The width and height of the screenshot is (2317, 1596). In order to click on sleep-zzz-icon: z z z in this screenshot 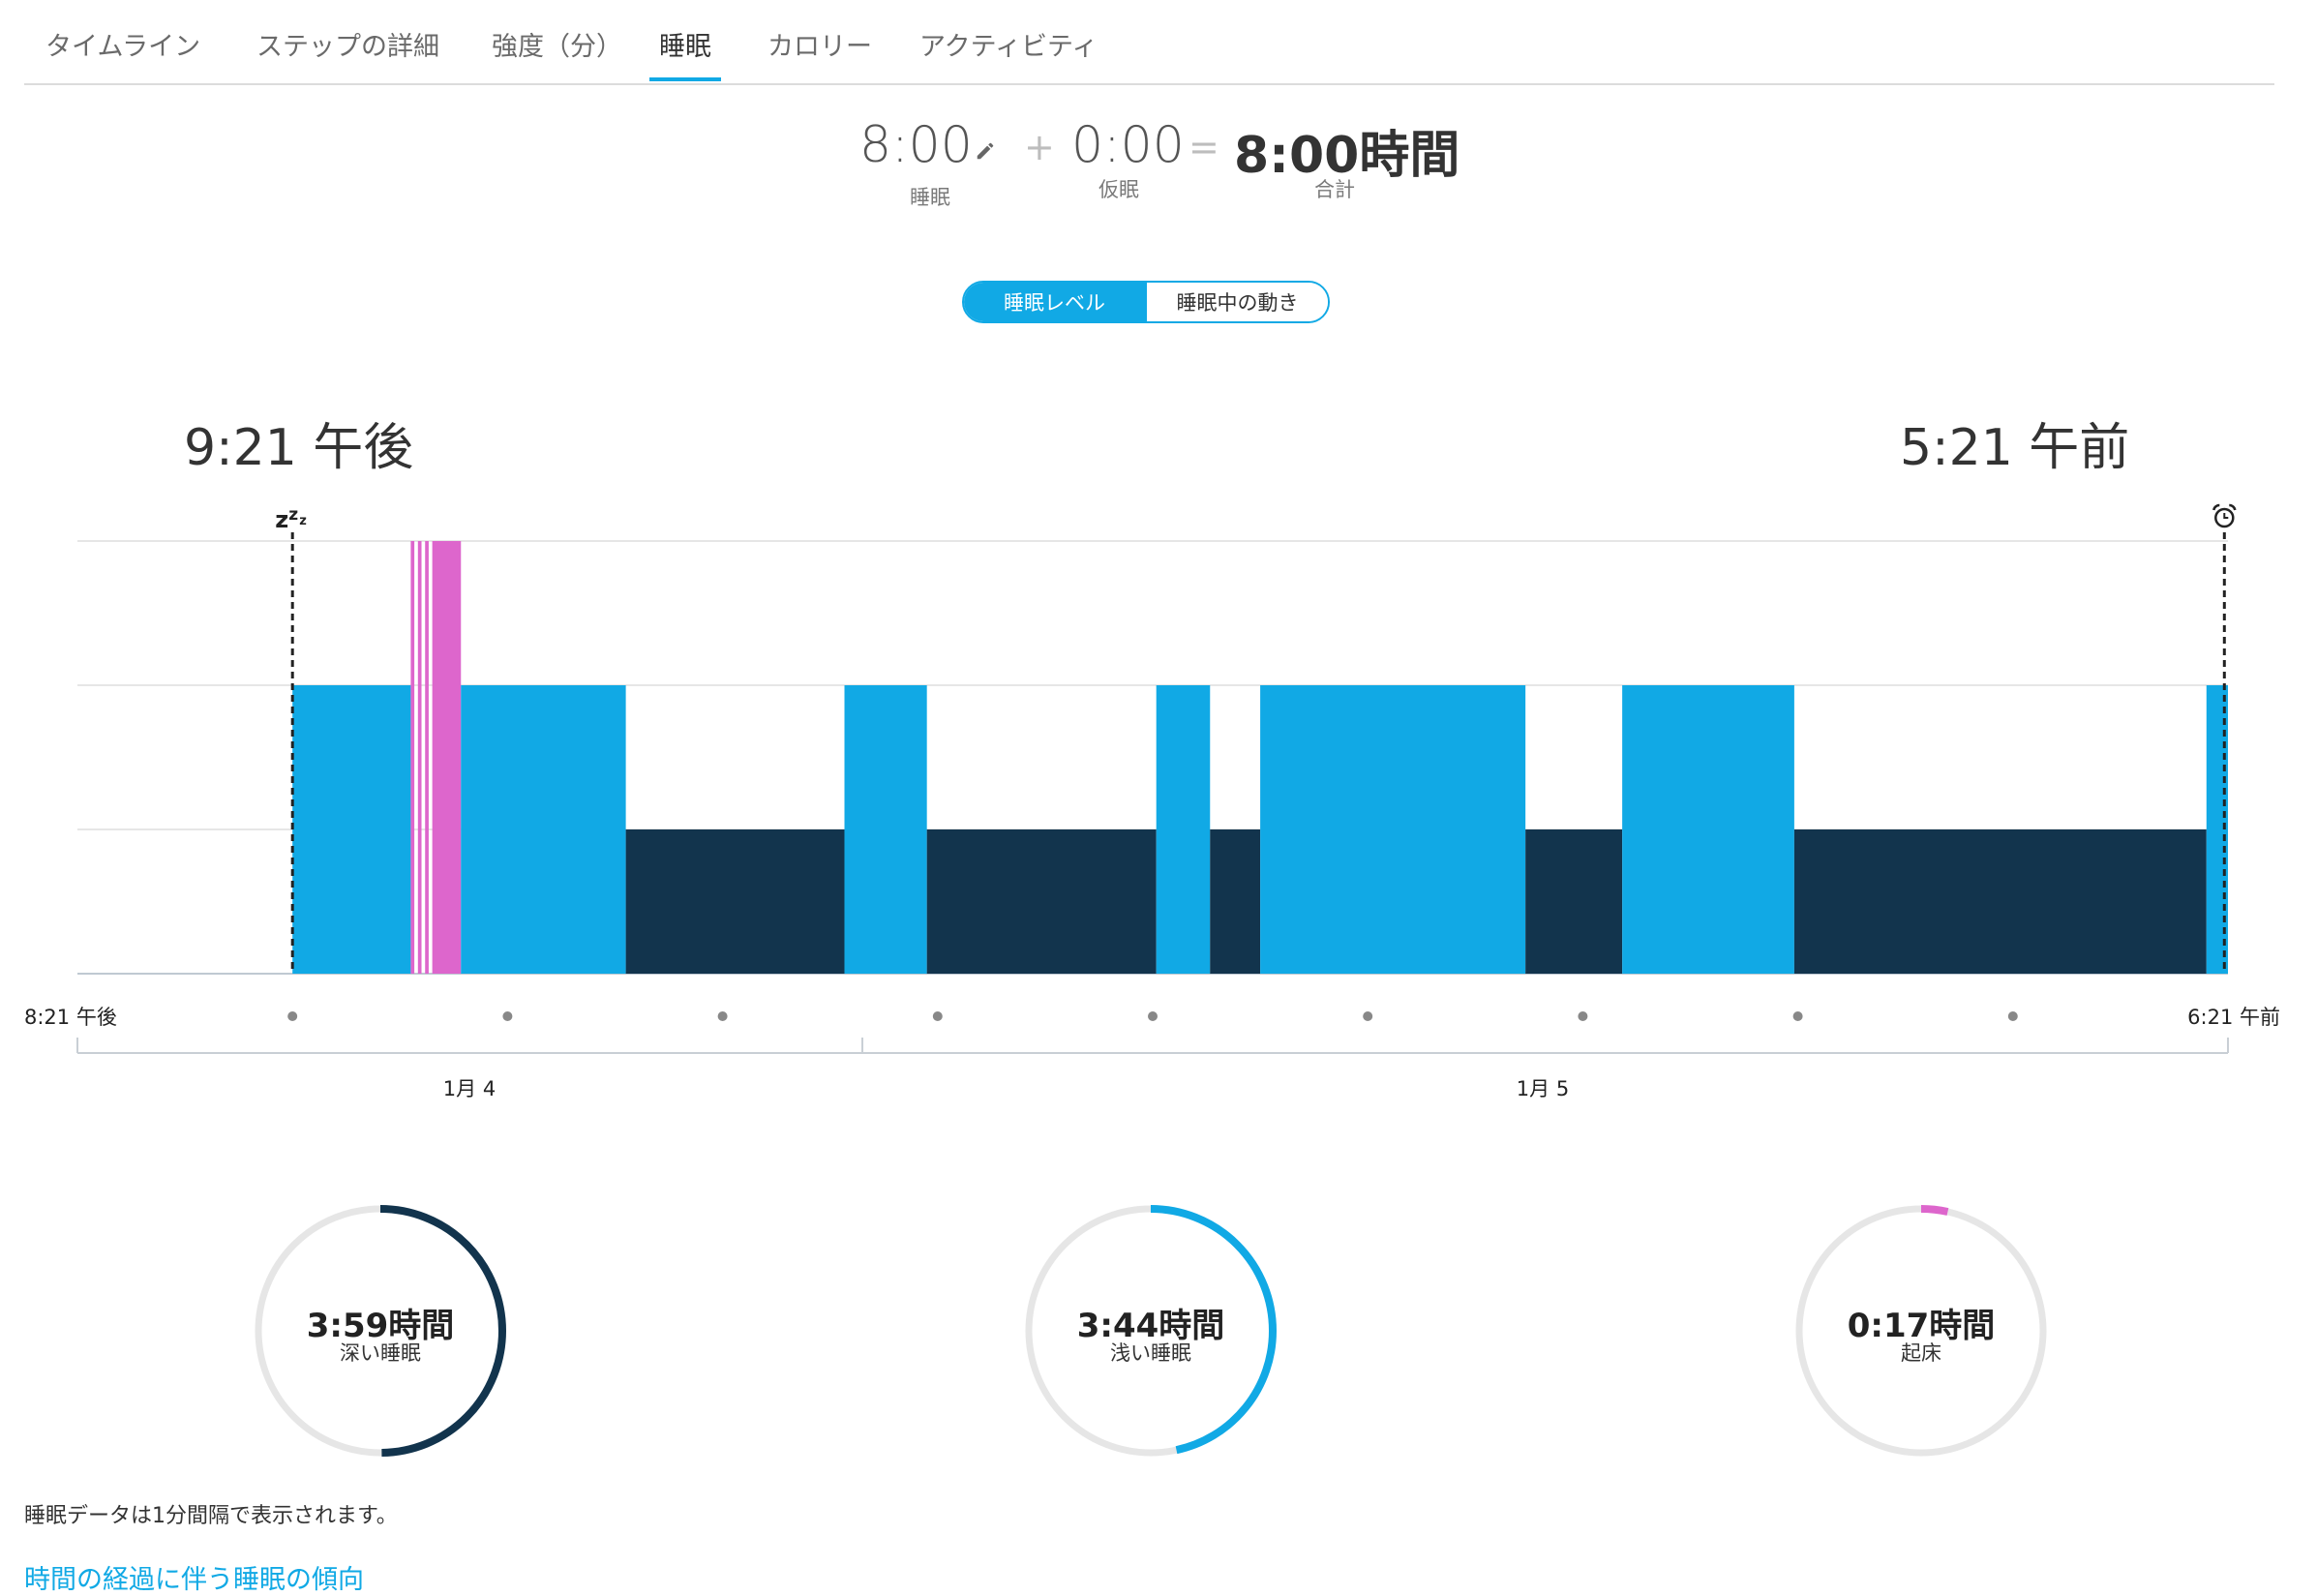, I will do `click(291, 519)`.